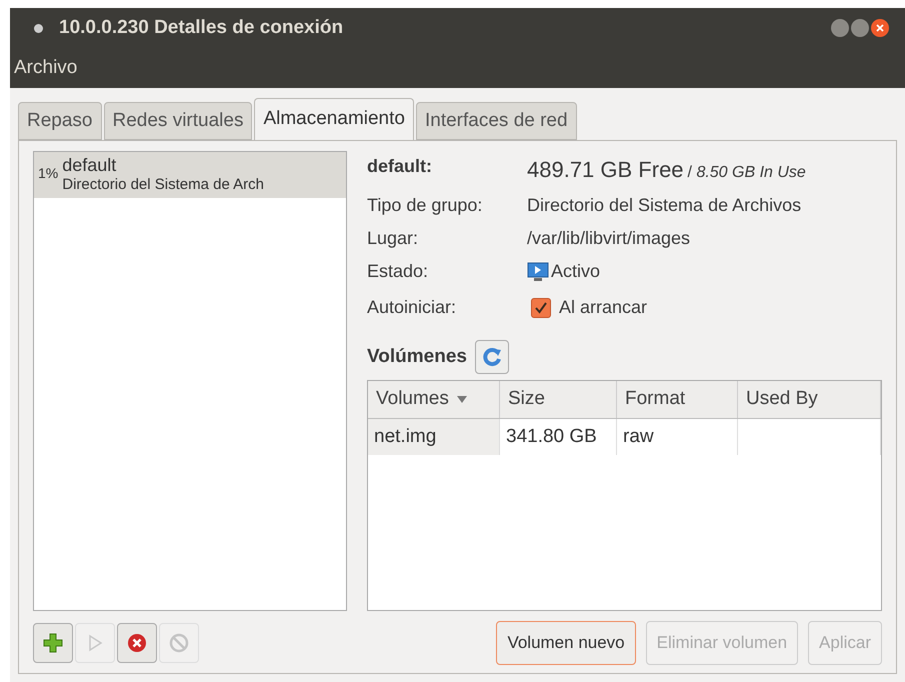 The image size is (905, 682). What do you see at coordinates (46, 68) in the screenshot?
I see `menu-item: Archivo` at bounding box center [46, 68].